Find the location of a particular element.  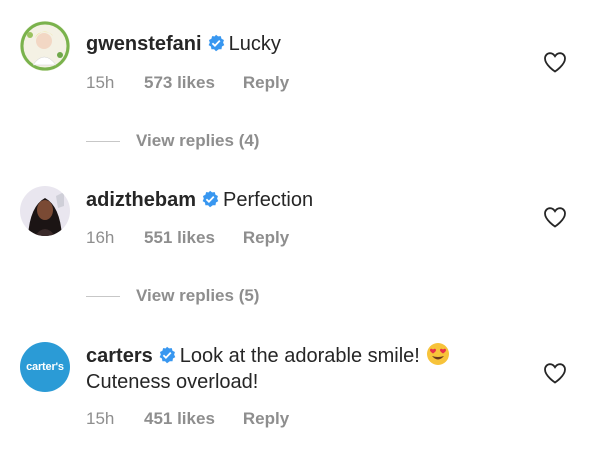

likes-count: 573 likes is located at coordinates (179, 83).